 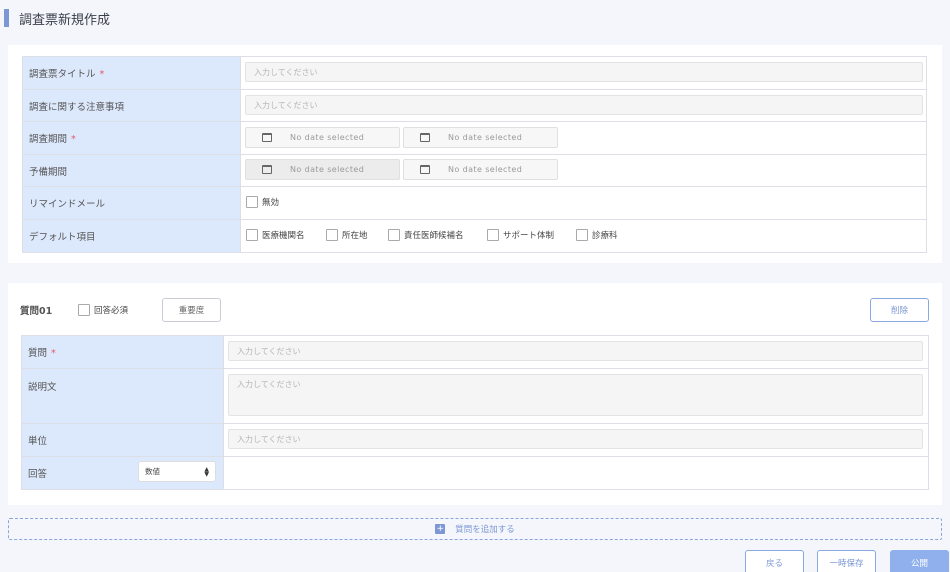 I want to click on question-label: 質問 *, so click(x=122, y=352).